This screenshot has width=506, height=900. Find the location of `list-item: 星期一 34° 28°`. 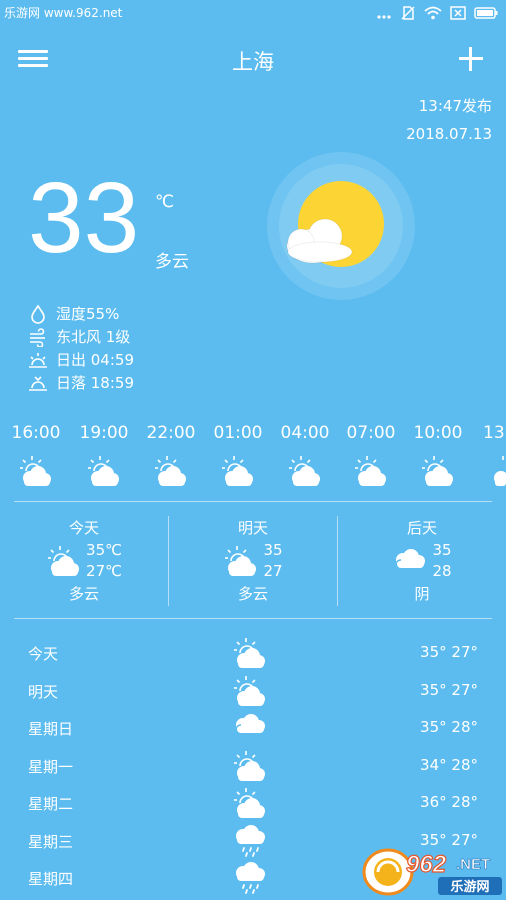

list-item: 星期一 34° 28° is located at coordinates (253, 766).